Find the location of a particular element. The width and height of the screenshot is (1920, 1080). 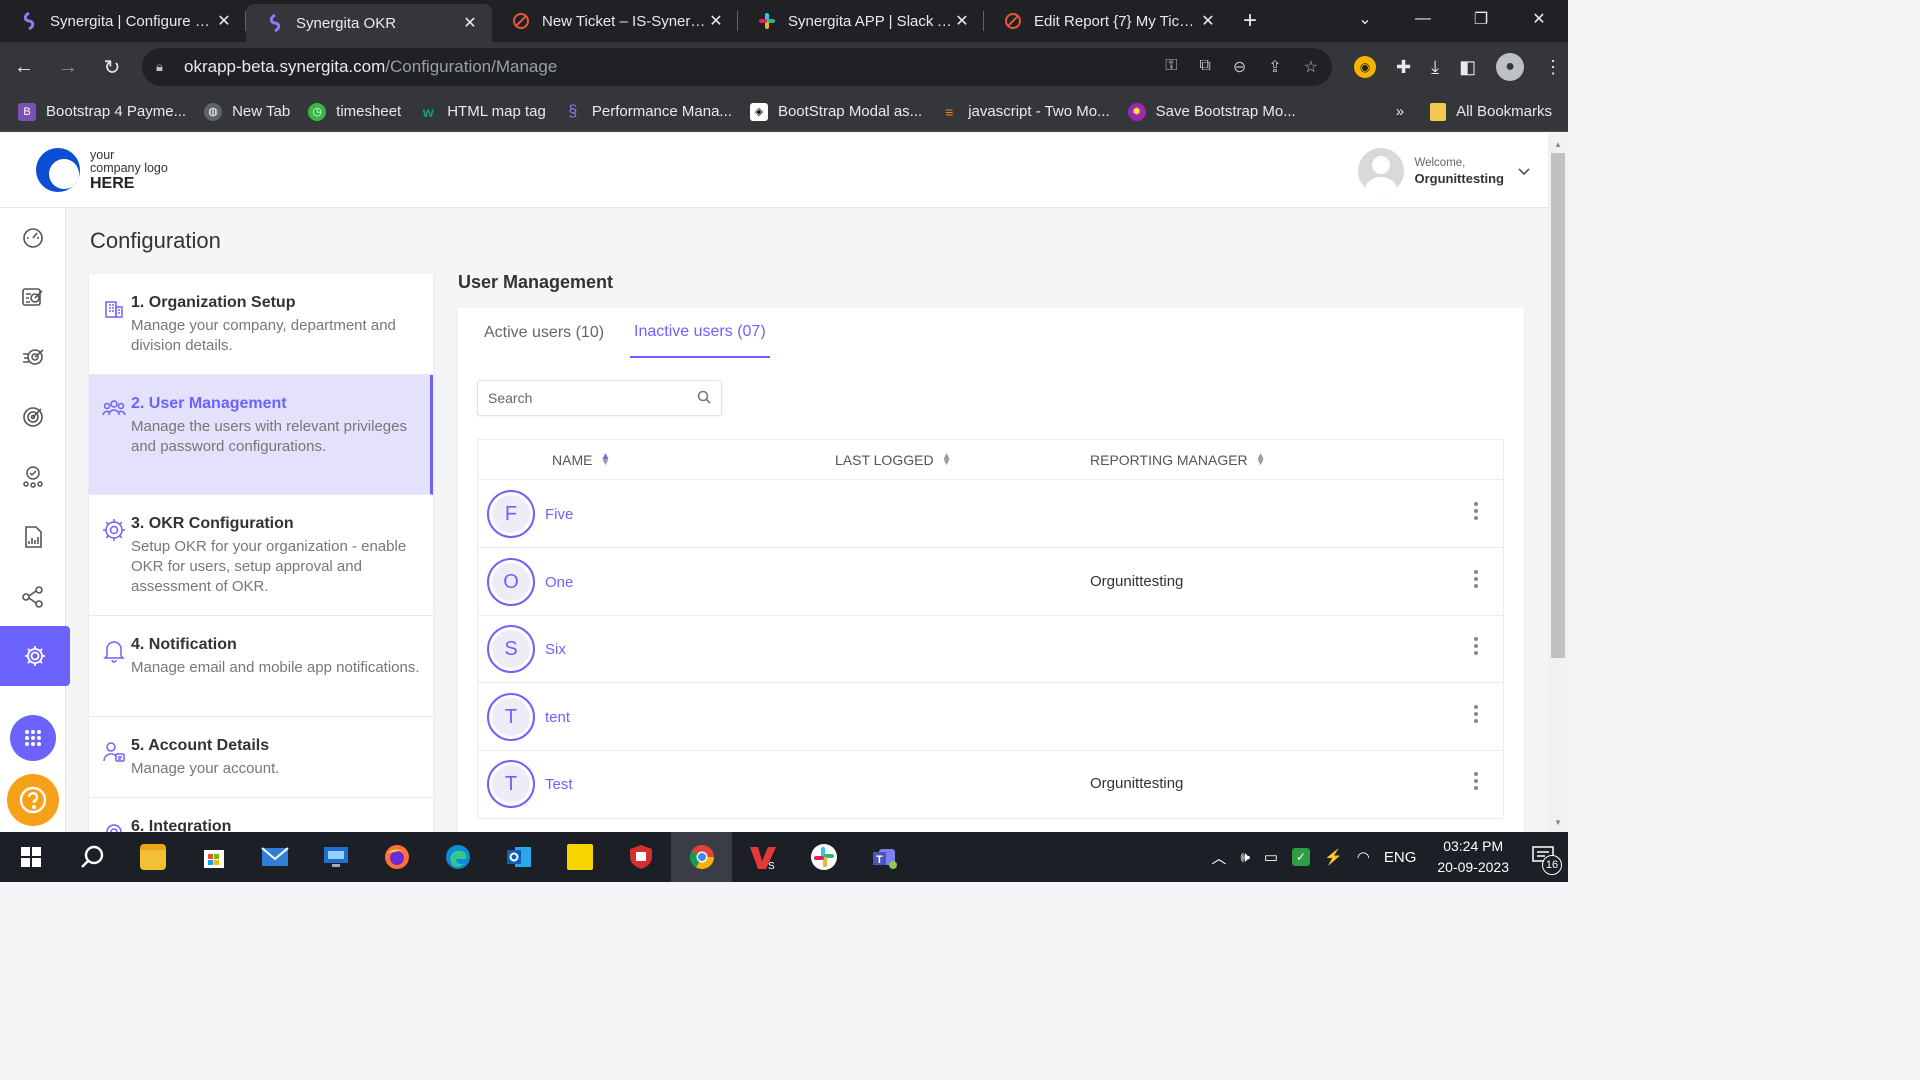

tab-active-users: Active users (10) is located at coordinates (544, 333).